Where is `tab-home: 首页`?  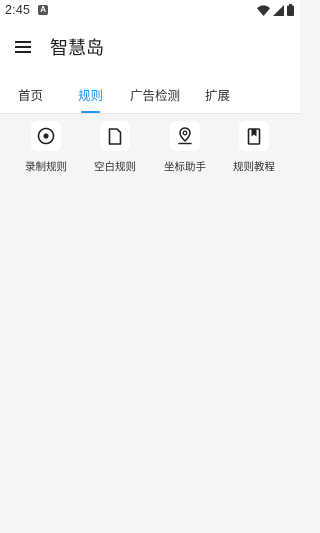 tab-home: 首页 is located at coordinates (30, 94).